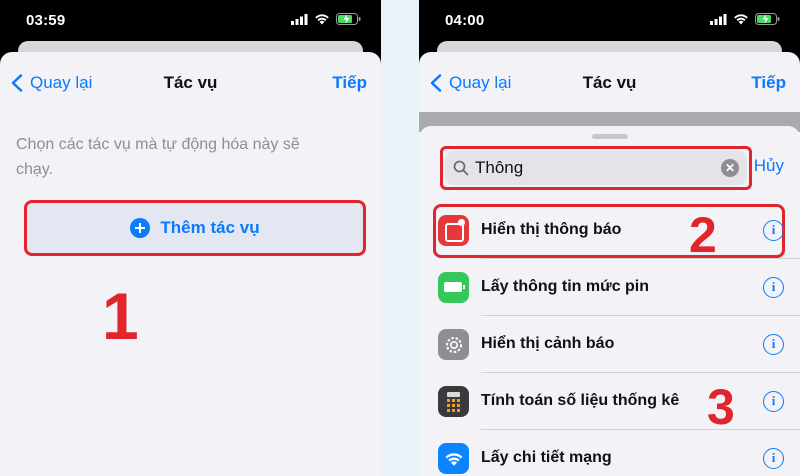 Image resolution: width=800 pixels, height=476 pixels. I want to click on wifi-icon, so click(453, 458).